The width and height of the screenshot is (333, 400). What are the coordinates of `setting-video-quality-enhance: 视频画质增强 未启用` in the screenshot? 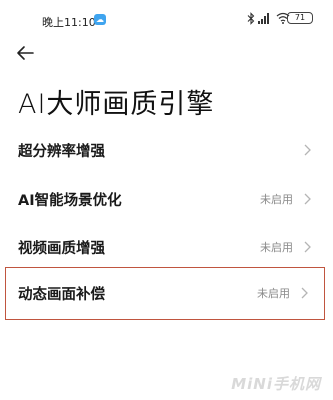 It's located at (166, 247).